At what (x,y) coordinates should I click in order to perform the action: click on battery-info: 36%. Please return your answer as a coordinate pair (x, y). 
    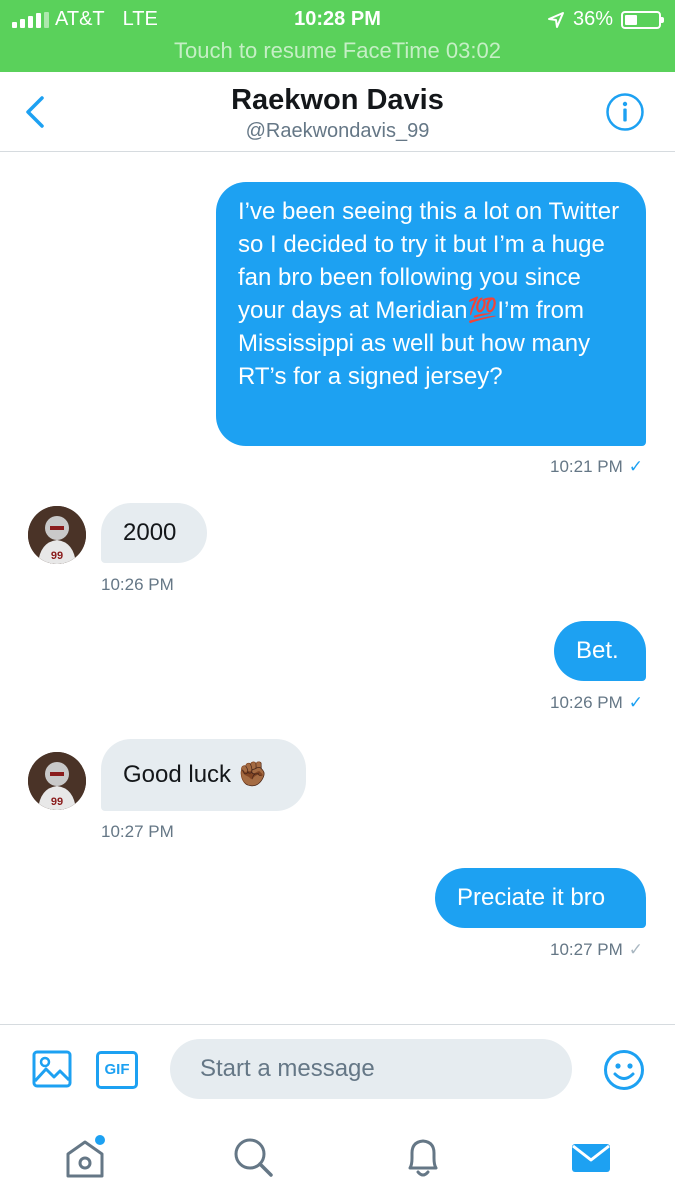
    Looking at the image, I should click on (605, 19).